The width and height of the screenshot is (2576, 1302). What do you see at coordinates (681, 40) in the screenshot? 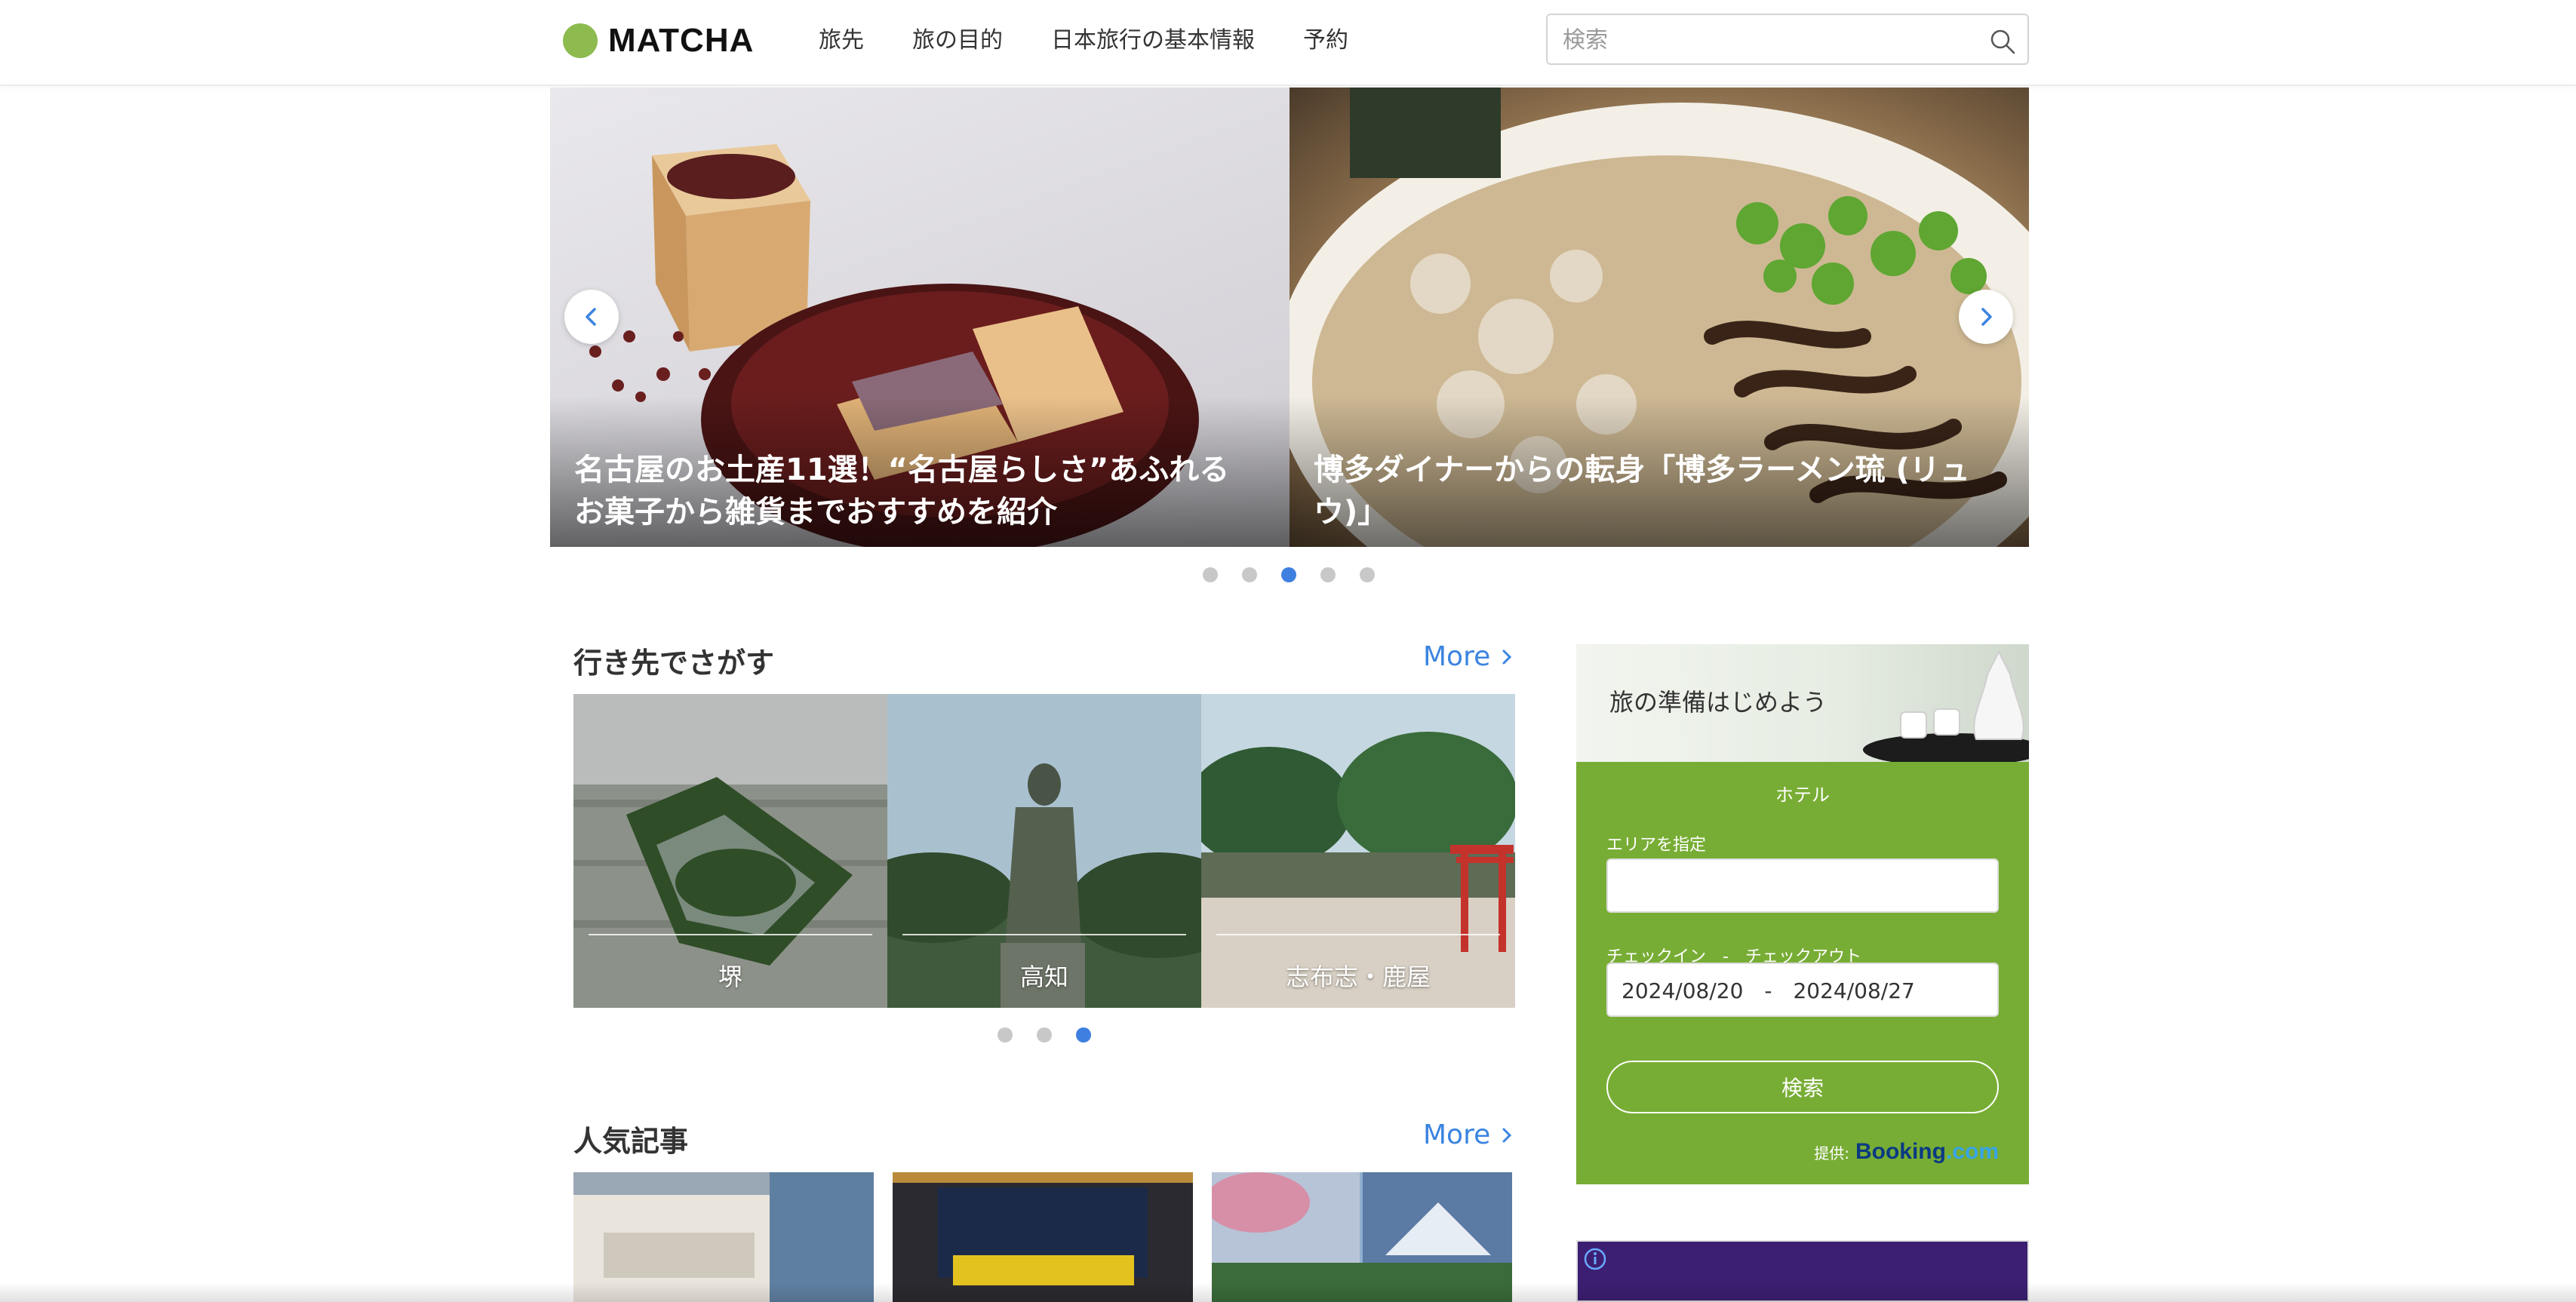
I see `logo-text: MATCHA` at bounding box center [681, 40].